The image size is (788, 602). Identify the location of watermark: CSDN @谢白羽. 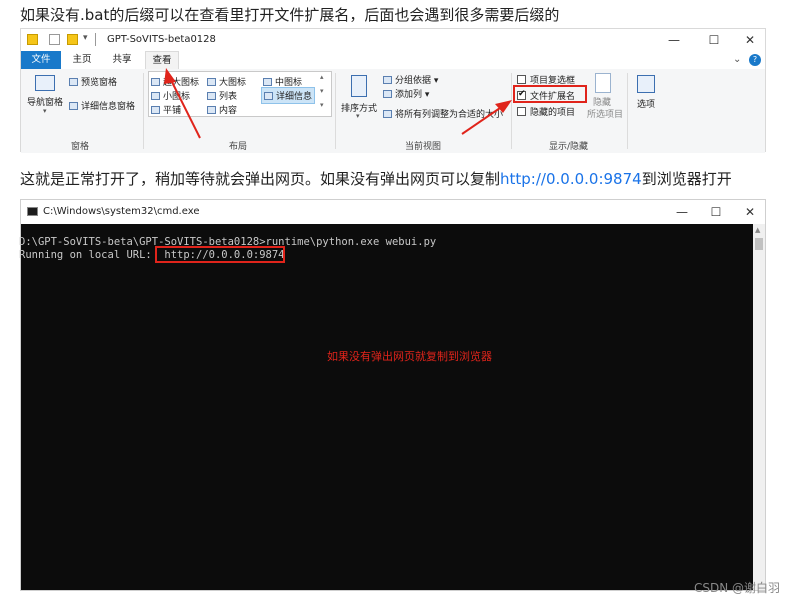
(736, 588).